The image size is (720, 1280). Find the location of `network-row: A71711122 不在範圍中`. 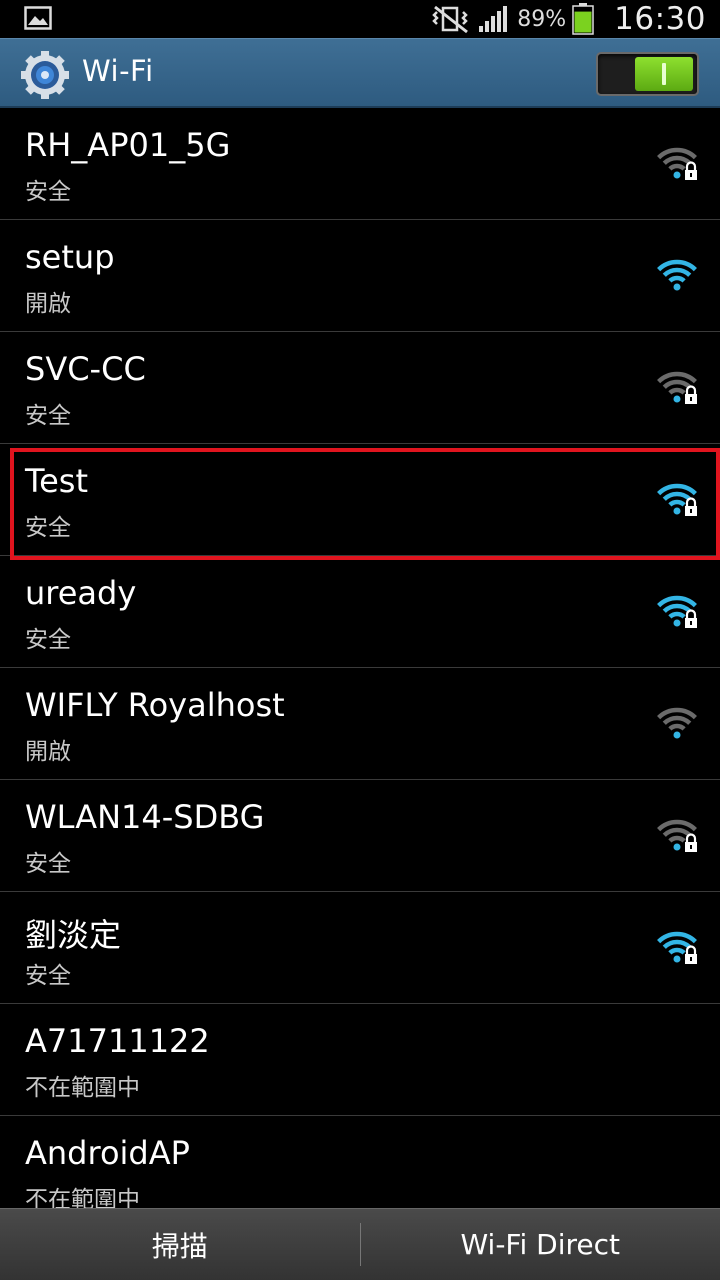

network-row: A71711122 不在範圍中 is located at coordinates (360, 1060).